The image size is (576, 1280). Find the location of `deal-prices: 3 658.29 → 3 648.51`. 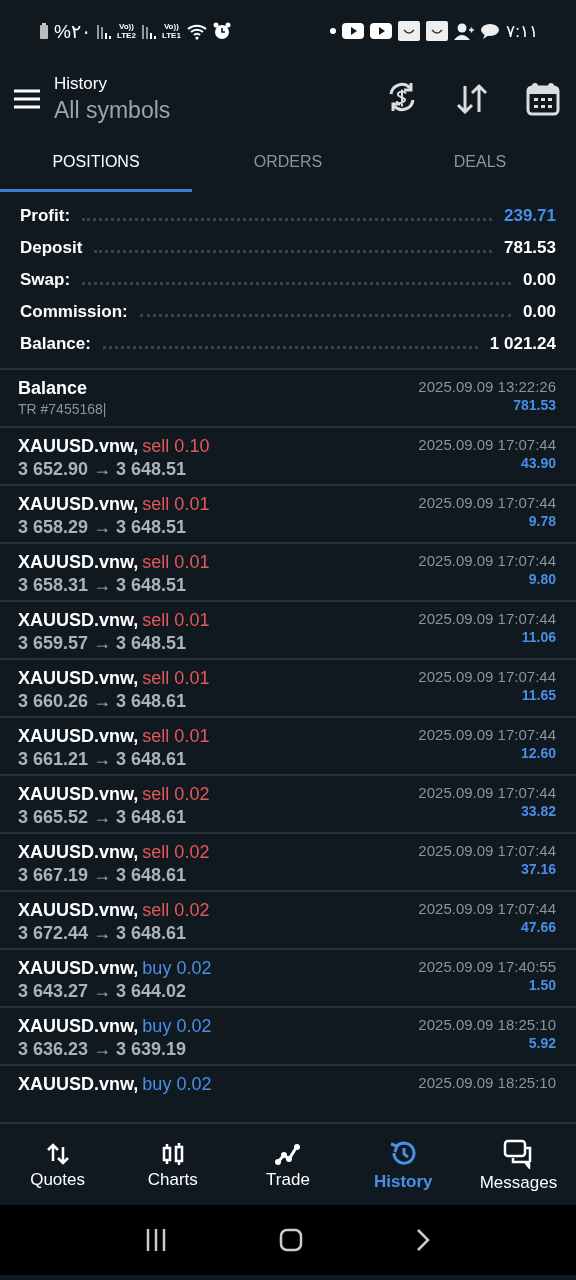

deal-prices: 3 658.29 → 3 648.51 is located at coordinates (103, 527).